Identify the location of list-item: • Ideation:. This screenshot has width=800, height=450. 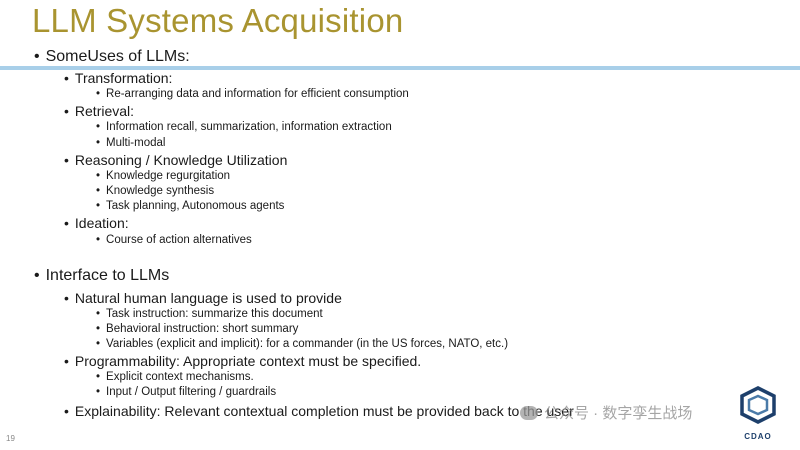
(96, 223).